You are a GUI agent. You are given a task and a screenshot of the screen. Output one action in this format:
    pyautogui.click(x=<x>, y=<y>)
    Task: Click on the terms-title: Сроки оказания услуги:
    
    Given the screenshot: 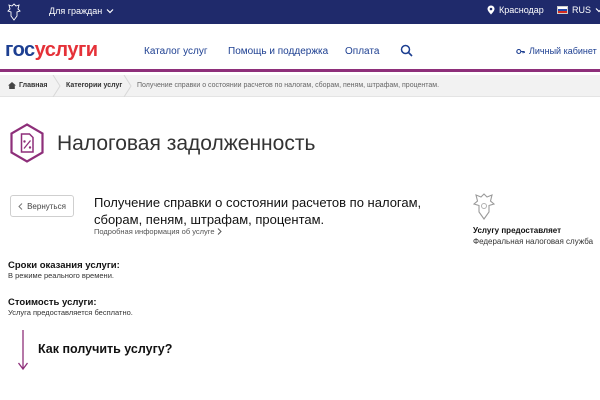 What is the action you would take?
    pyautogui.click(x=64, y=265)
    